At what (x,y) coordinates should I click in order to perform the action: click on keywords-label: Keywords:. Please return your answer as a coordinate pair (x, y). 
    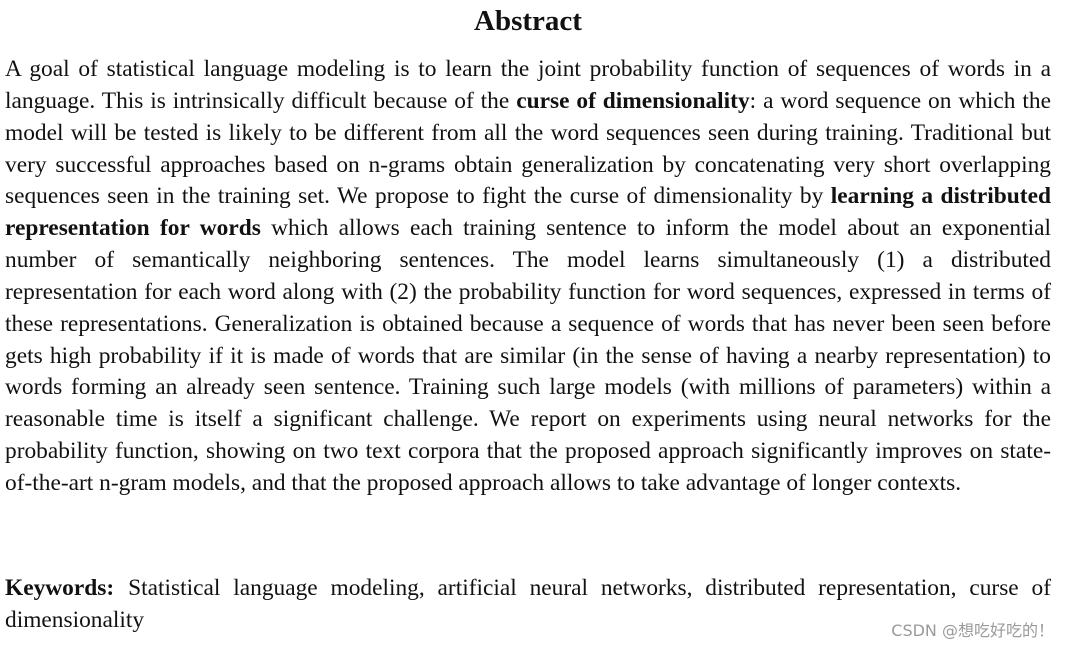
    Looking at the image, I should click on (60, 588).